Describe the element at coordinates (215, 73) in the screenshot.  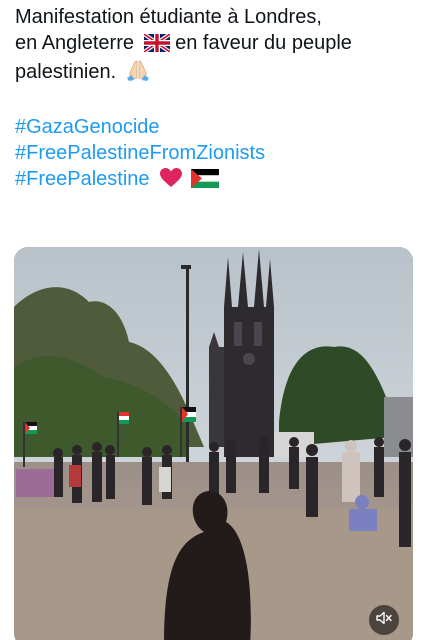
I see `tweet-line-3: palestinien.` at that location.